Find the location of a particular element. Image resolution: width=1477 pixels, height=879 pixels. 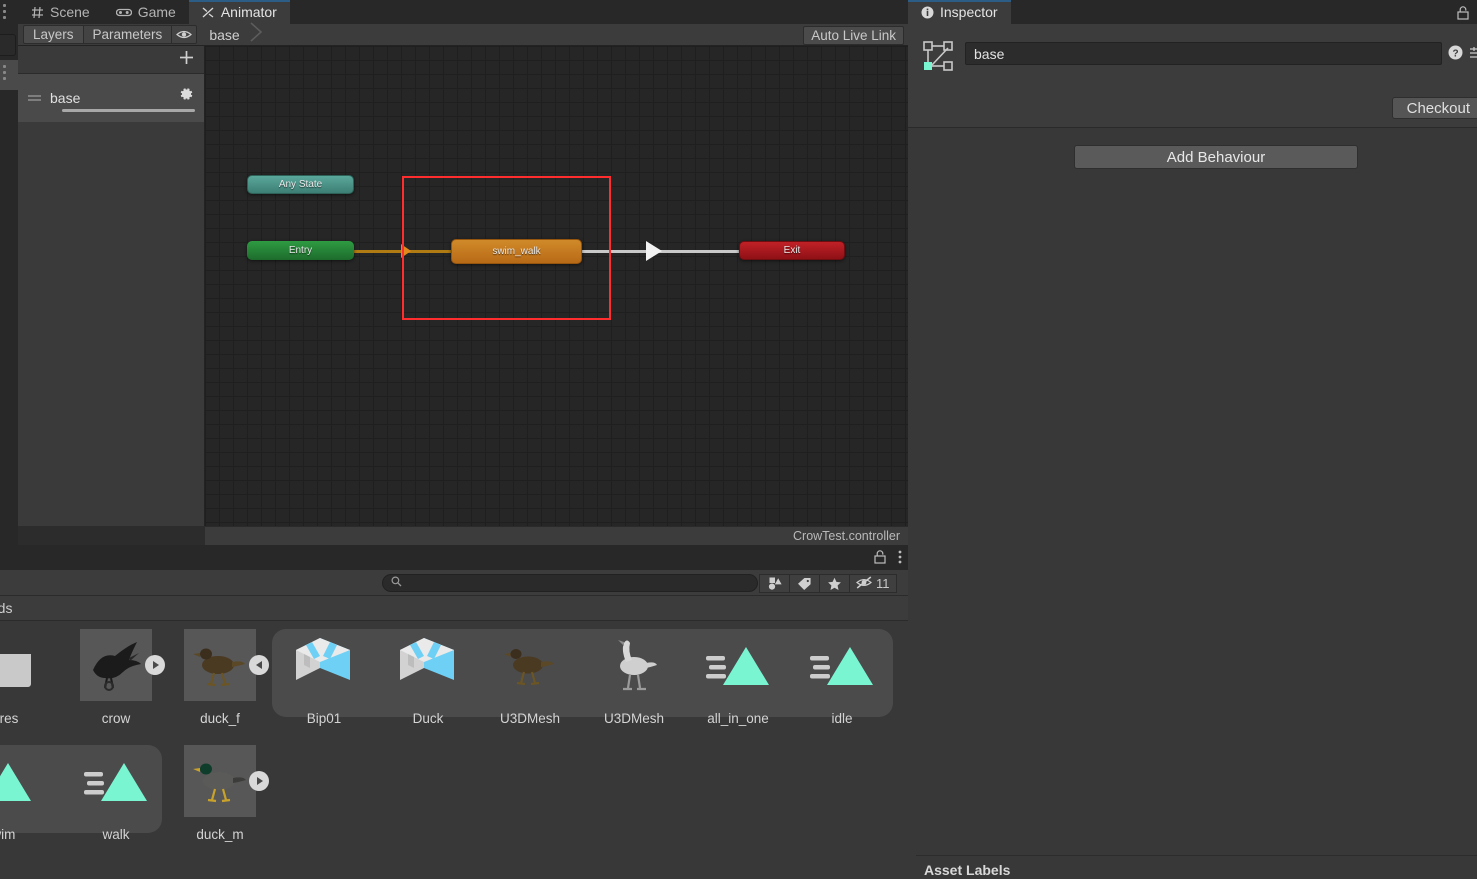

preset-icon is located at coordinates (1473, 55).